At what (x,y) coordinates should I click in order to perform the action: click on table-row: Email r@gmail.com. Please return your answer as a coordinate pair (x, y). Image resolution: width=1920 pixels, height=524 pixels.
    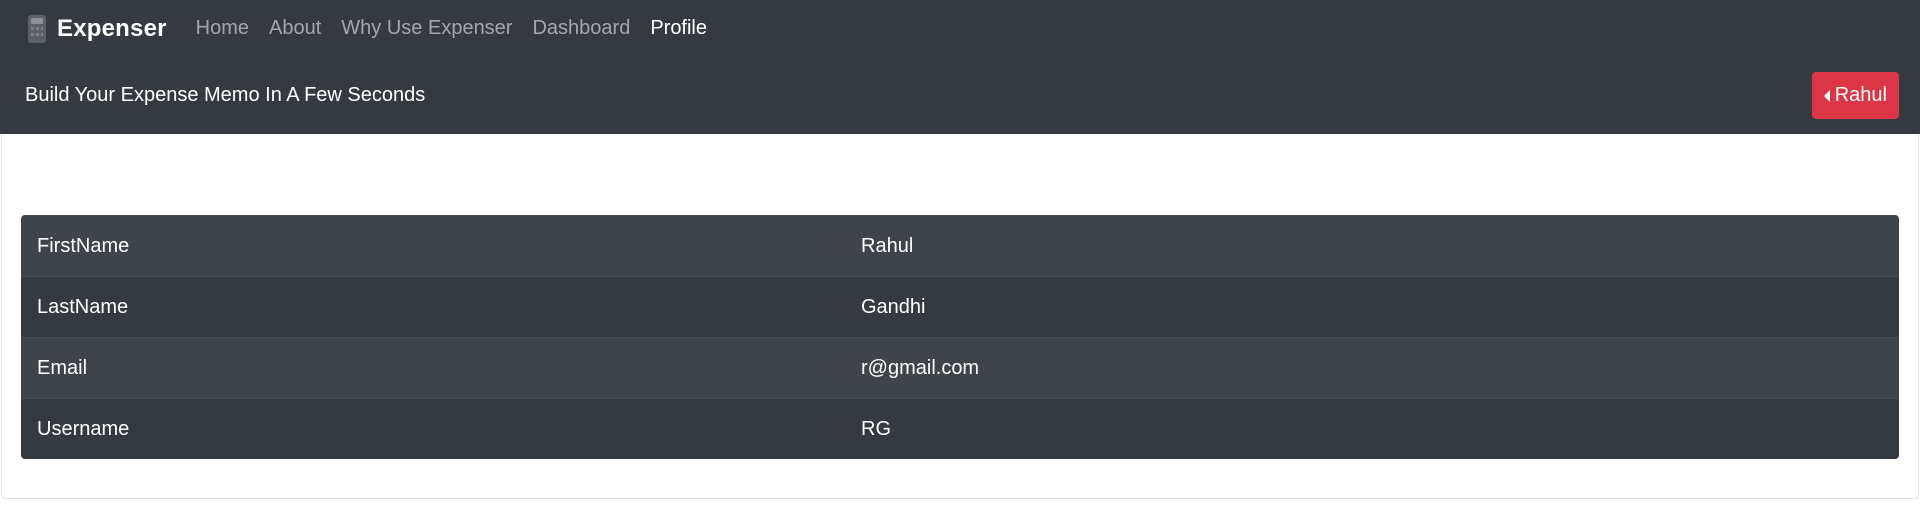
    Looking at the image, I should click on (960, 367).